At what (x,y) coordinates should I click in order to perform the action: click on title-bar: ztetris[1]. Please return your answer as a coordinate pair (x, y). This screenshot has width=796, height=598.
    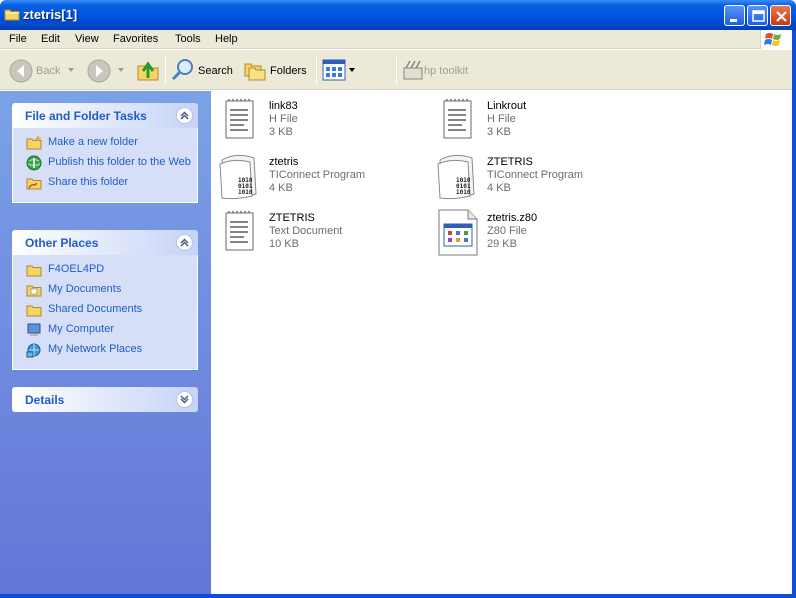
    Looking at the image, I should click on (398, 15).